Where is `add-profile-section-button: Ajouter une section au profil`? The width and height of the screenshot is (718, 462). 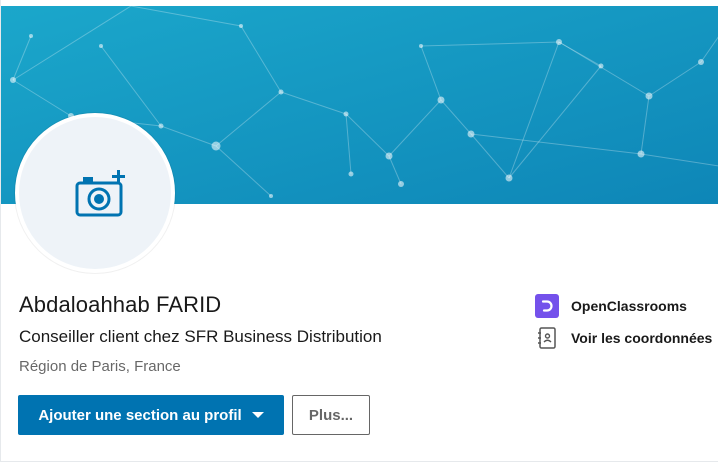
add-profile-section-button: Ajouter une section au profil is located at coordinates (151, 415).